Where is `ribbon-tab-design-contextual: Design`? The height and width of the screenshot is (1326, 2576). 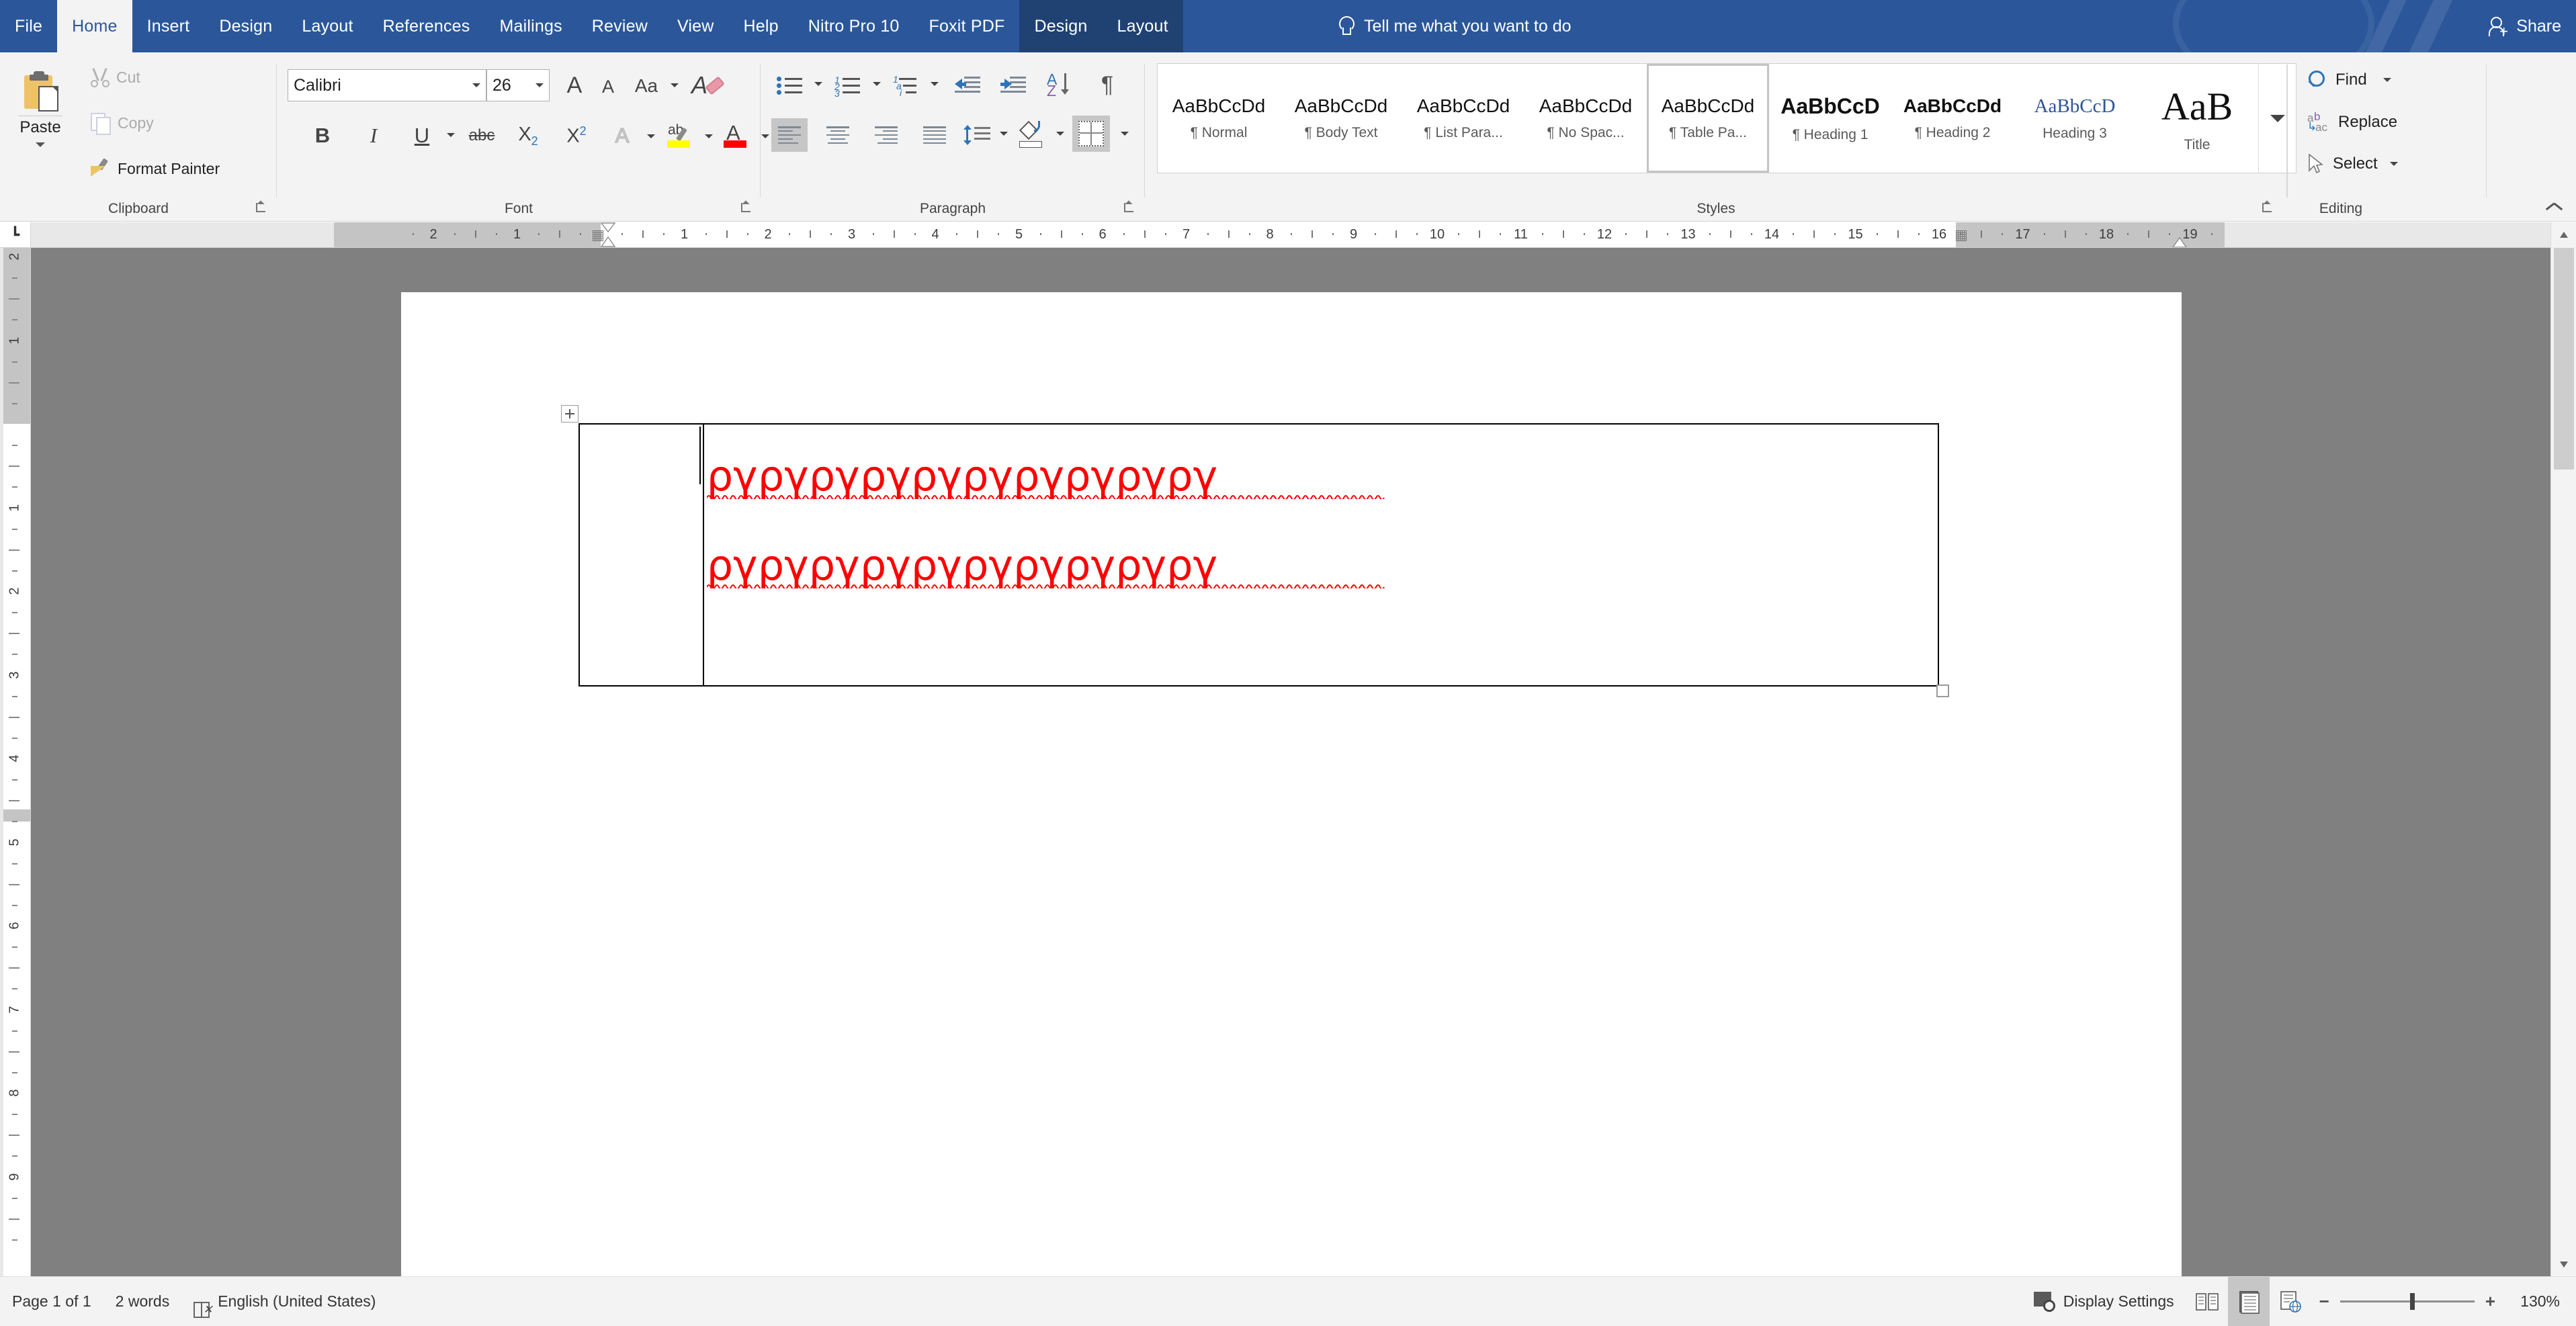 ribbon-tab-design-contextual: Design is located at coordinates (1061, 26).